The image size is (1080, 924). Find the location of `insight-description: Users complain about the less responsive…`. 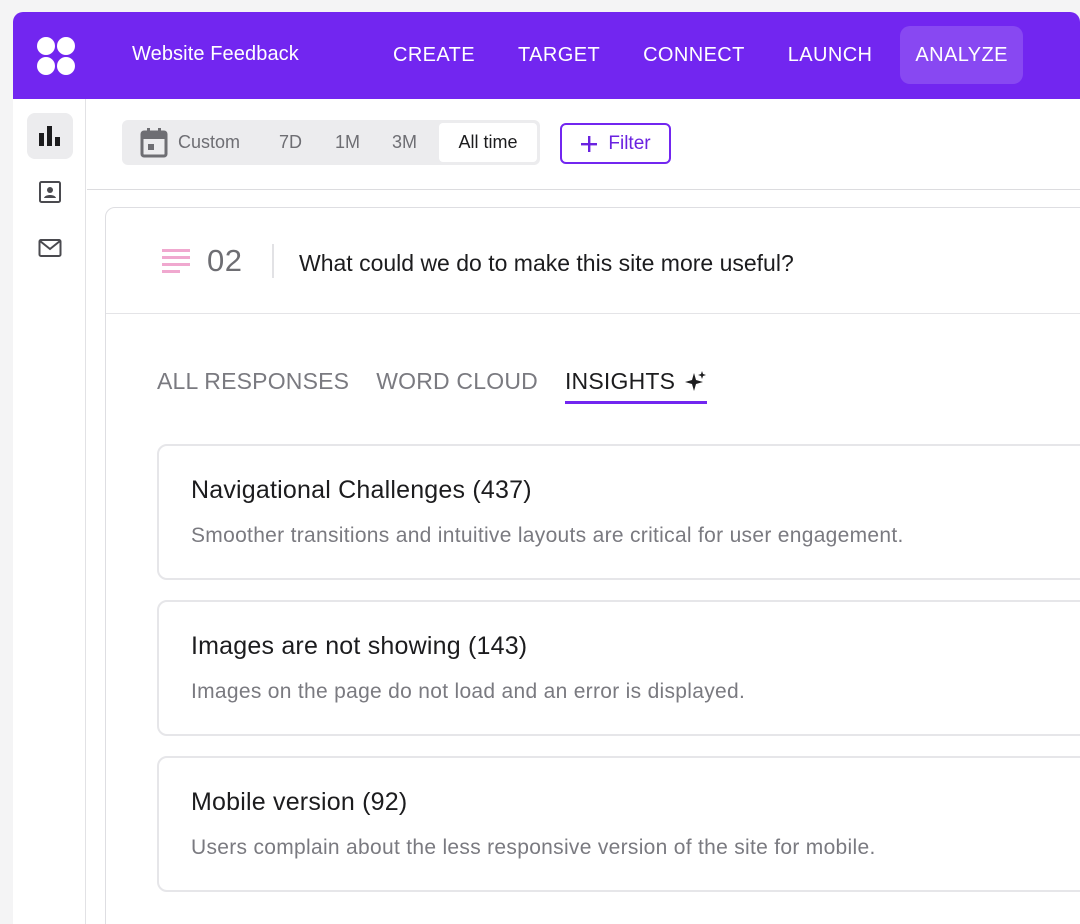

insight-description: Users complain about the less responsive… is located at coordinates (533, 847).